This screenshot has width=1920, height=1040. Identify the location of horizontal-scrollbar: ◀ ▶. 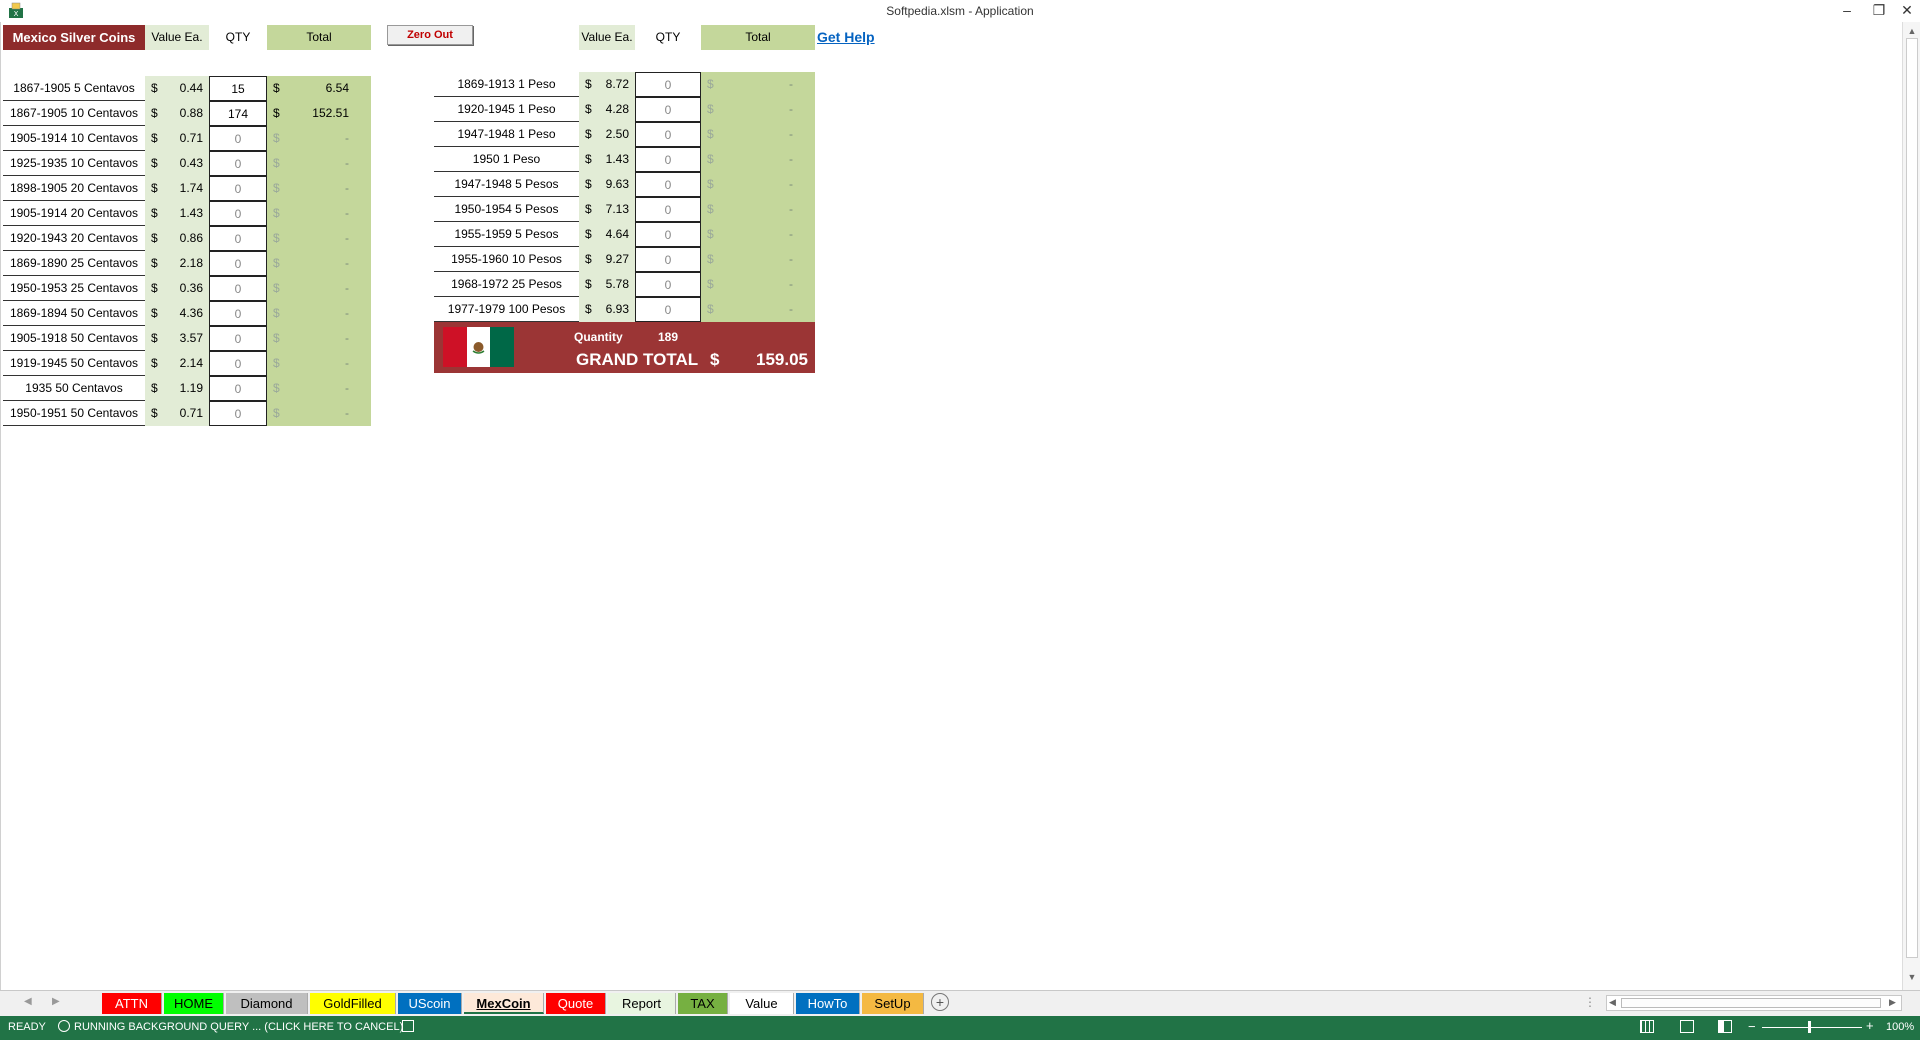
(1754, 1003).